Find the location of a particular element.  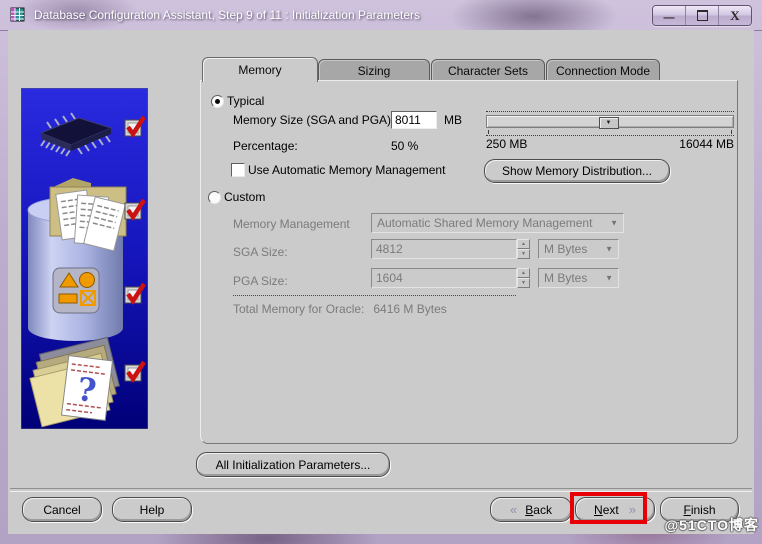

cancel-button: Cancel is located at coordinates (62, 509).